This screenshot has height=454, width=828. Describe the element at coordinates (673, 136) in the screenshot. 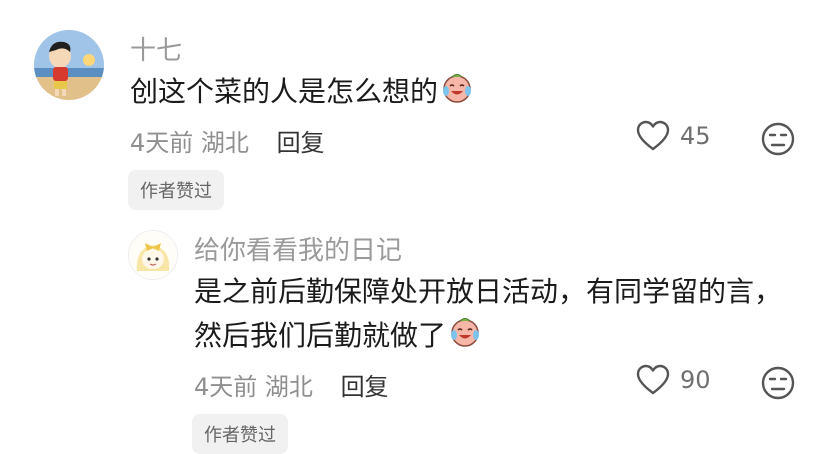

I see `like-button: 45` at that location.